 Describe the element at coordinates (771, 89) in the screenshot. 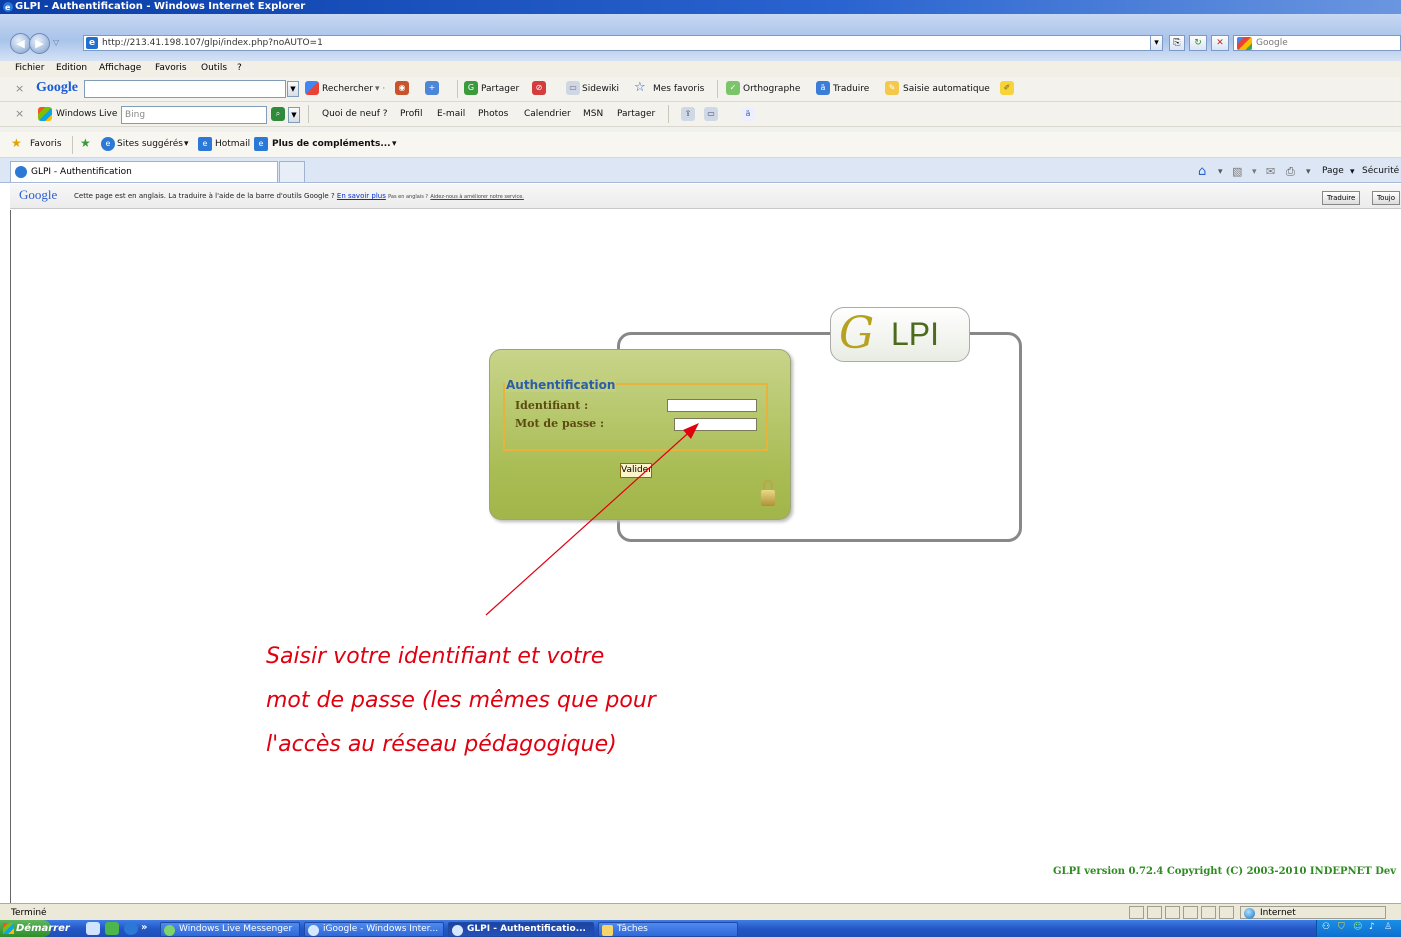

I see `spelling-button: Orthographe` at that location.